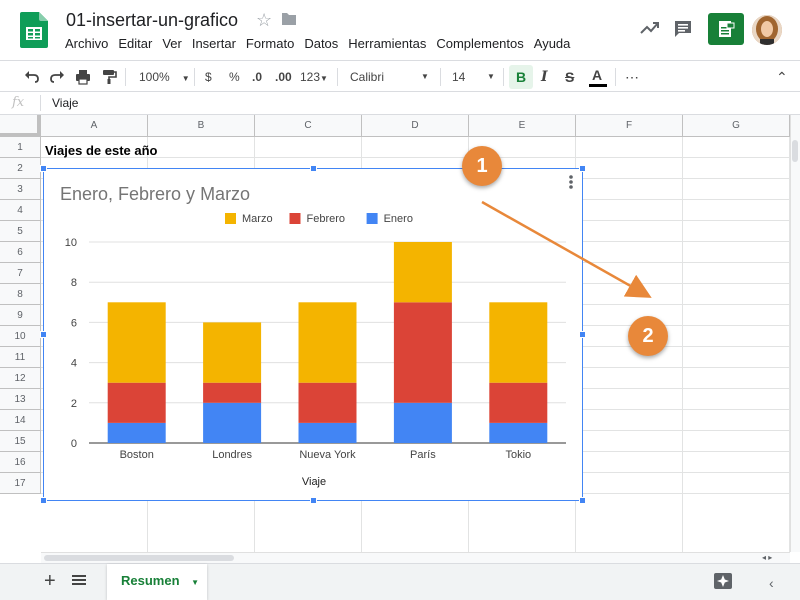 Image resolution: width=800 pixels, height=600 pixels. I want to click on drag-arrow-line, so click(566, 249).